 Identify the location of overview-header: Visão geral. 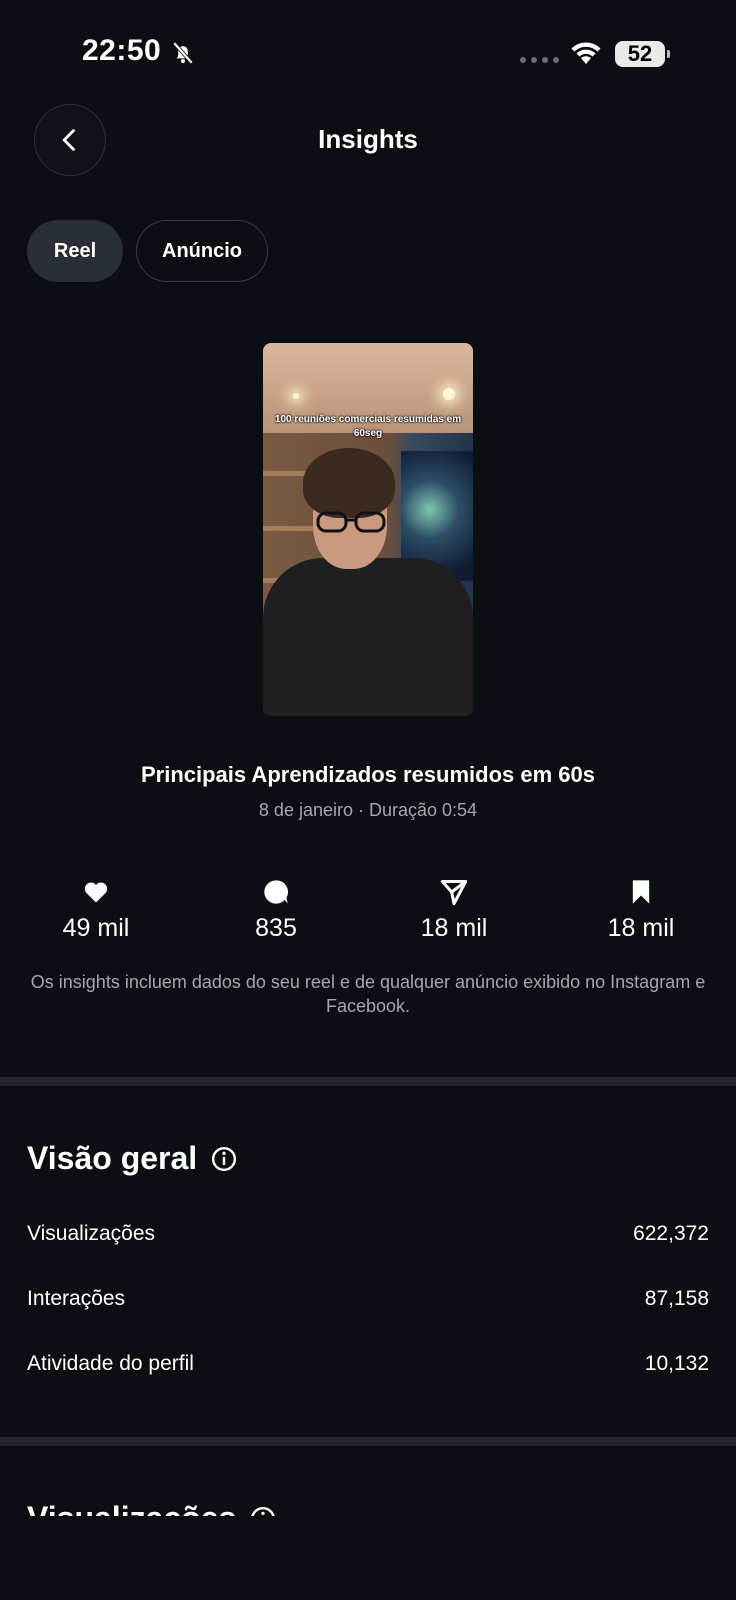
(132, 1158).